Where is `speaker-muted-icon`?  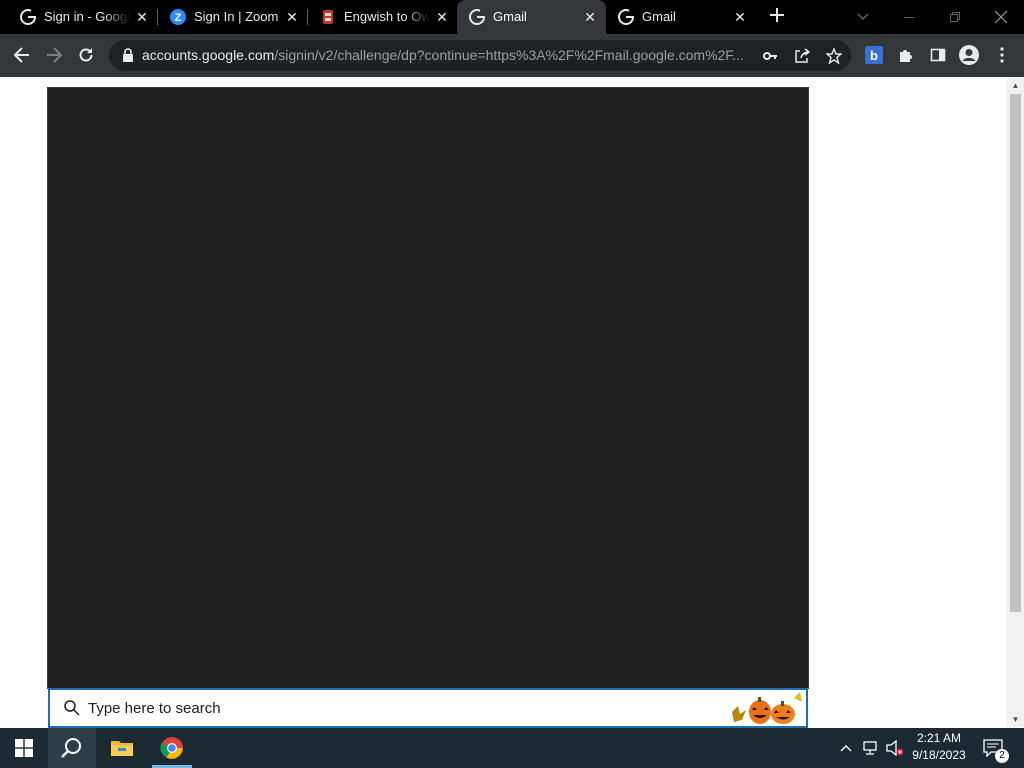 speaker-muted-icon is located at coordinates (895, 748).